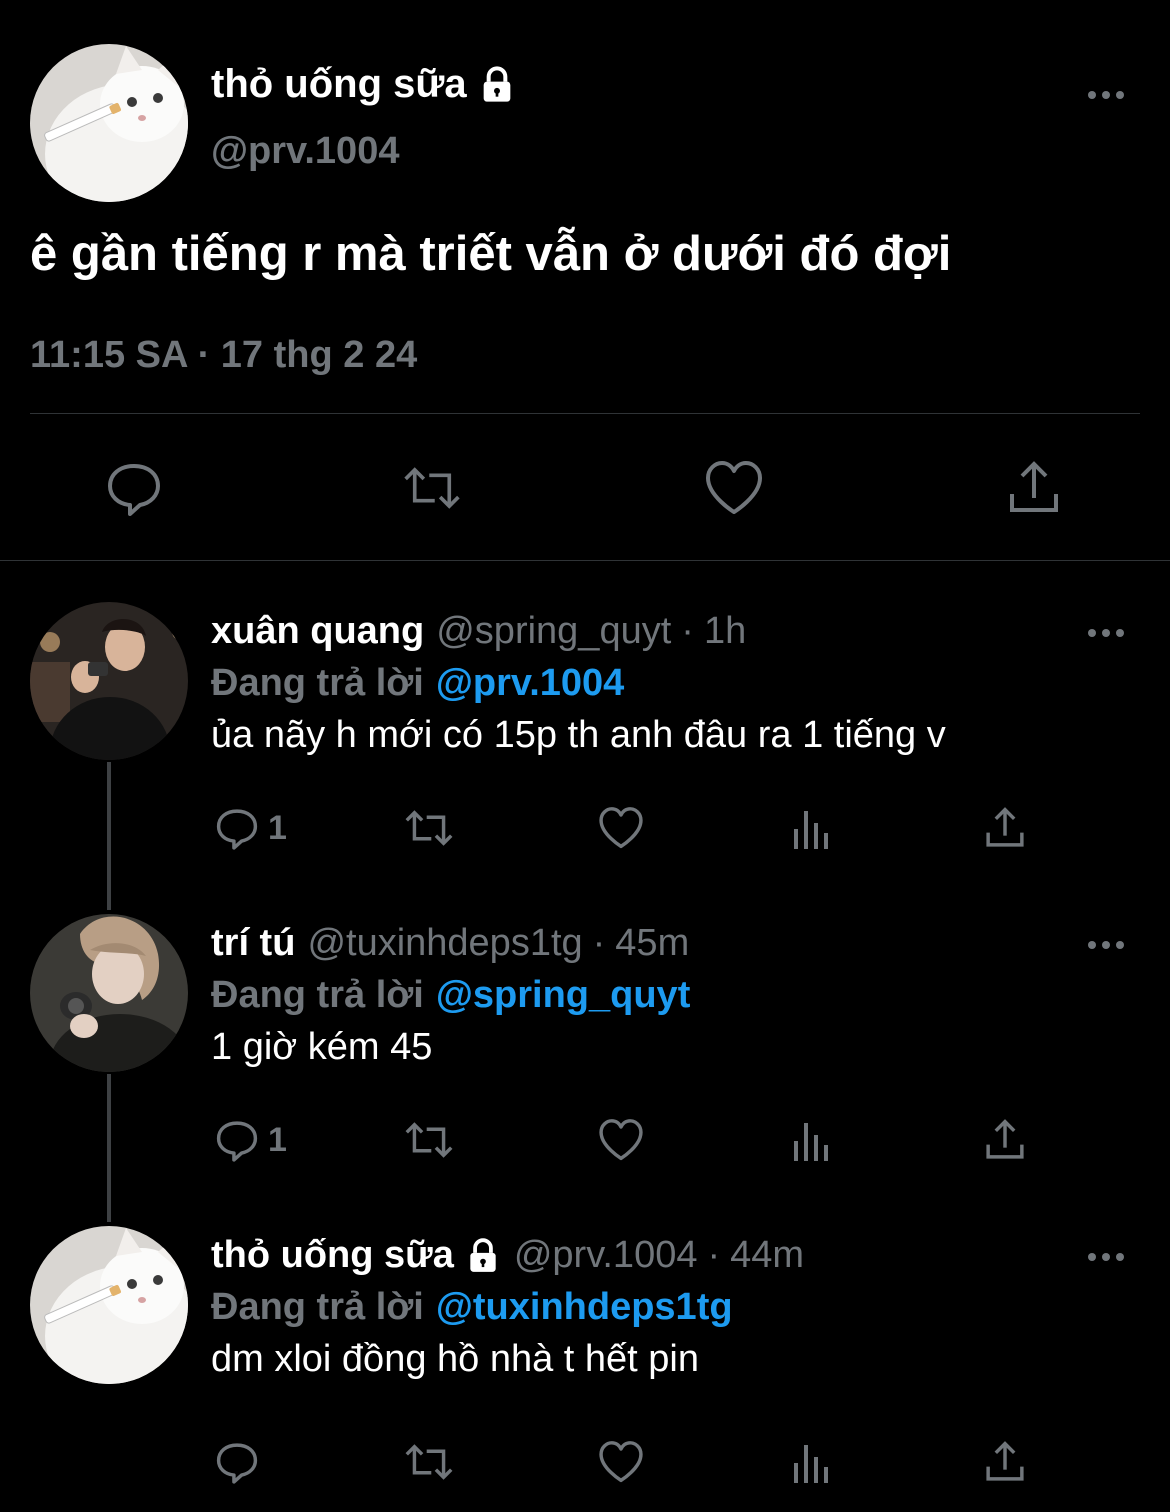  What do you see at coordinates (322, 1047) in the screenshot?
I see `reply-text: 1 giờ kém 45` at bounding box center [322, 1047].